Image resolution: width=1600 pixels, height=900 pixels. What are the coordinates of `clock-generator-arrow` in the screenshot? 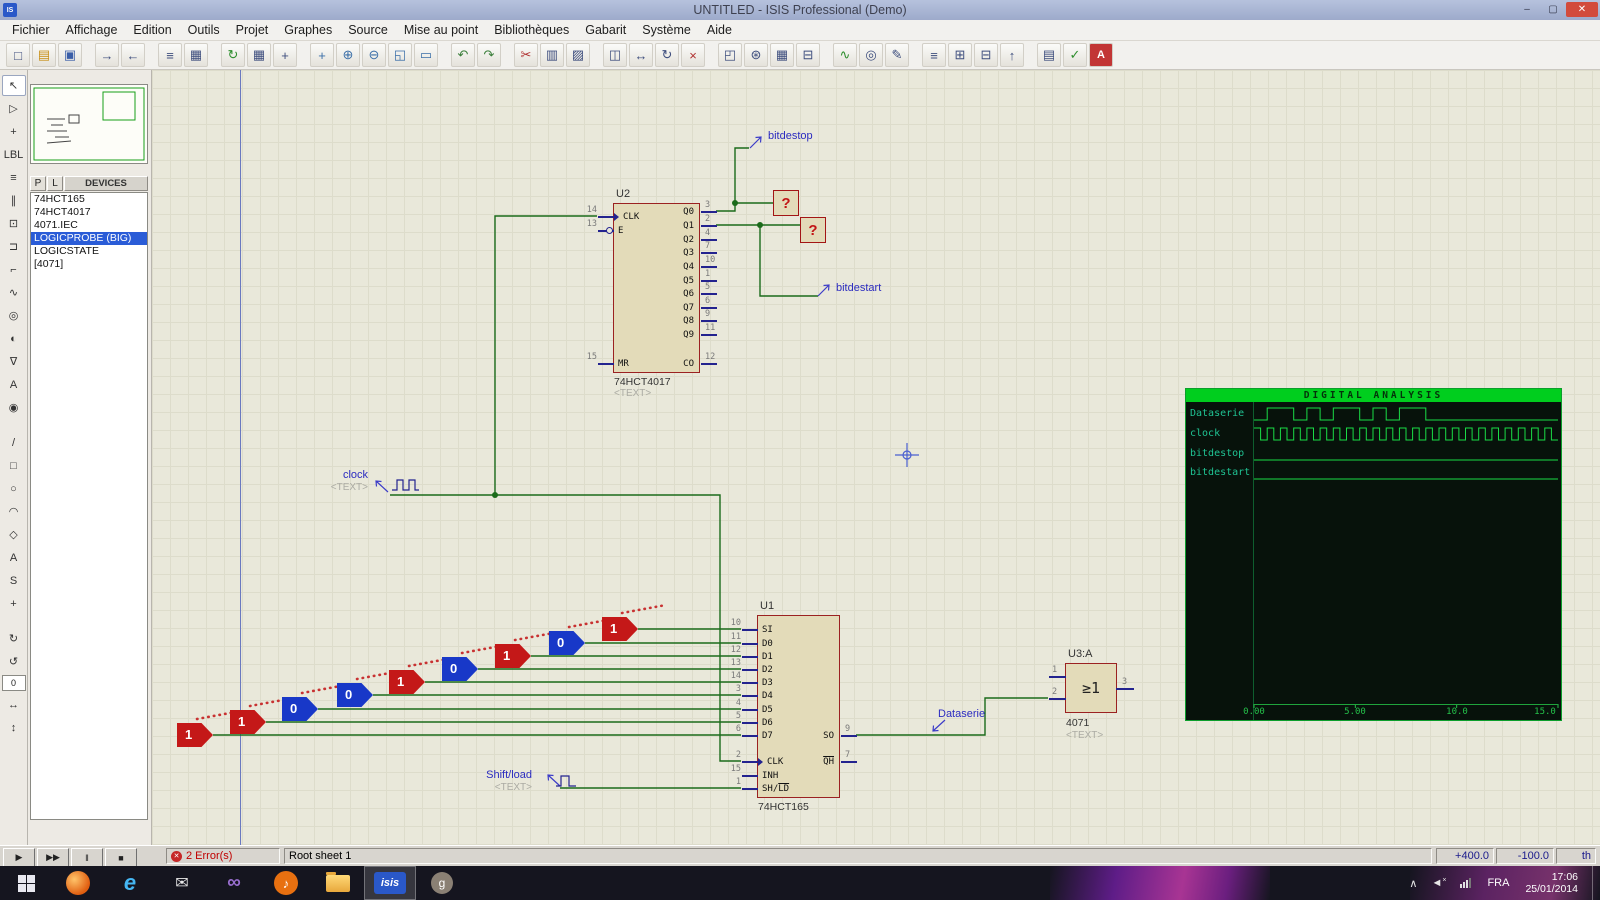 It's located at (382, 486).